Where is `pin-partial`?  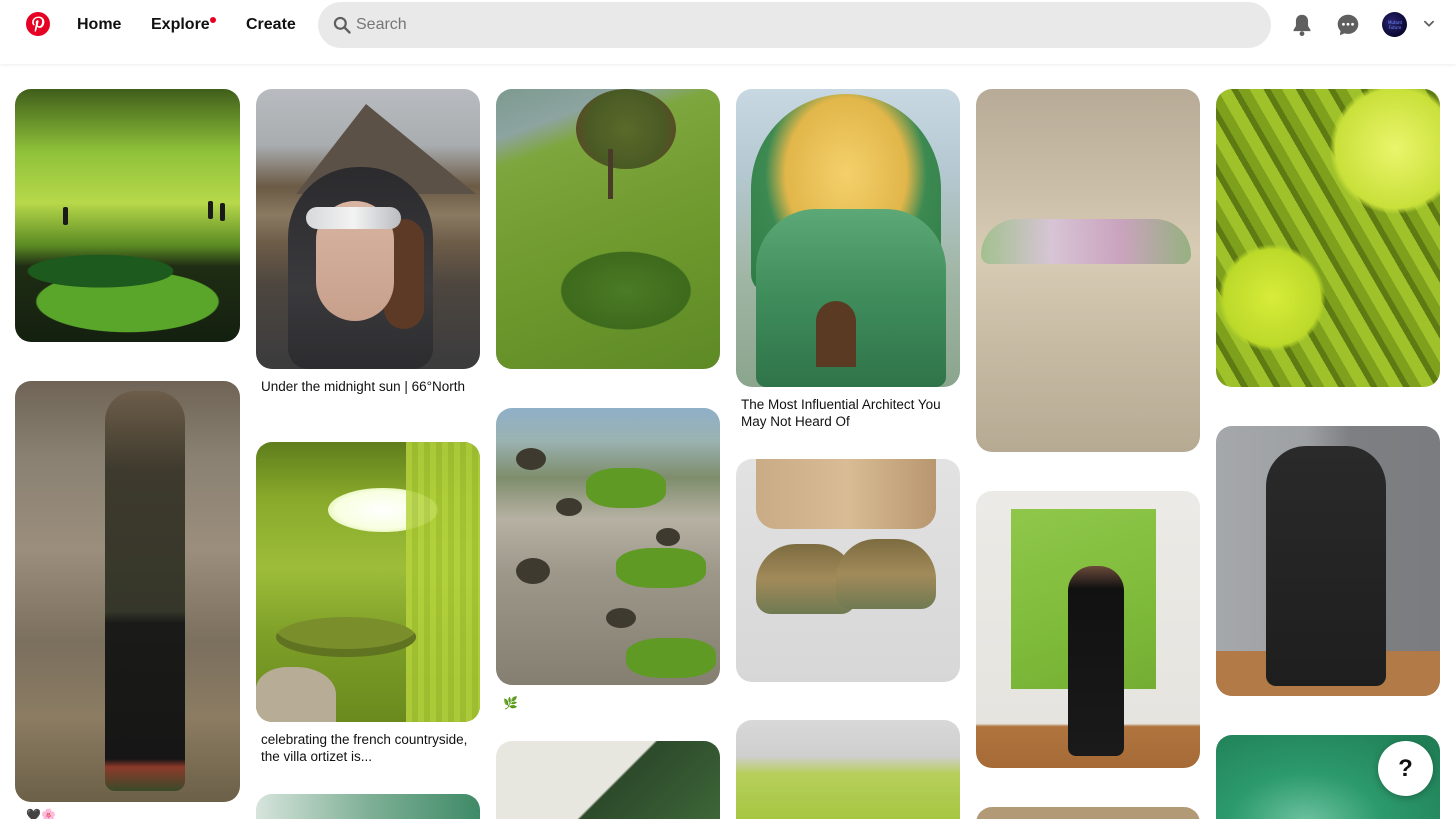 pin-partial is located at coordinates (1088, 813).